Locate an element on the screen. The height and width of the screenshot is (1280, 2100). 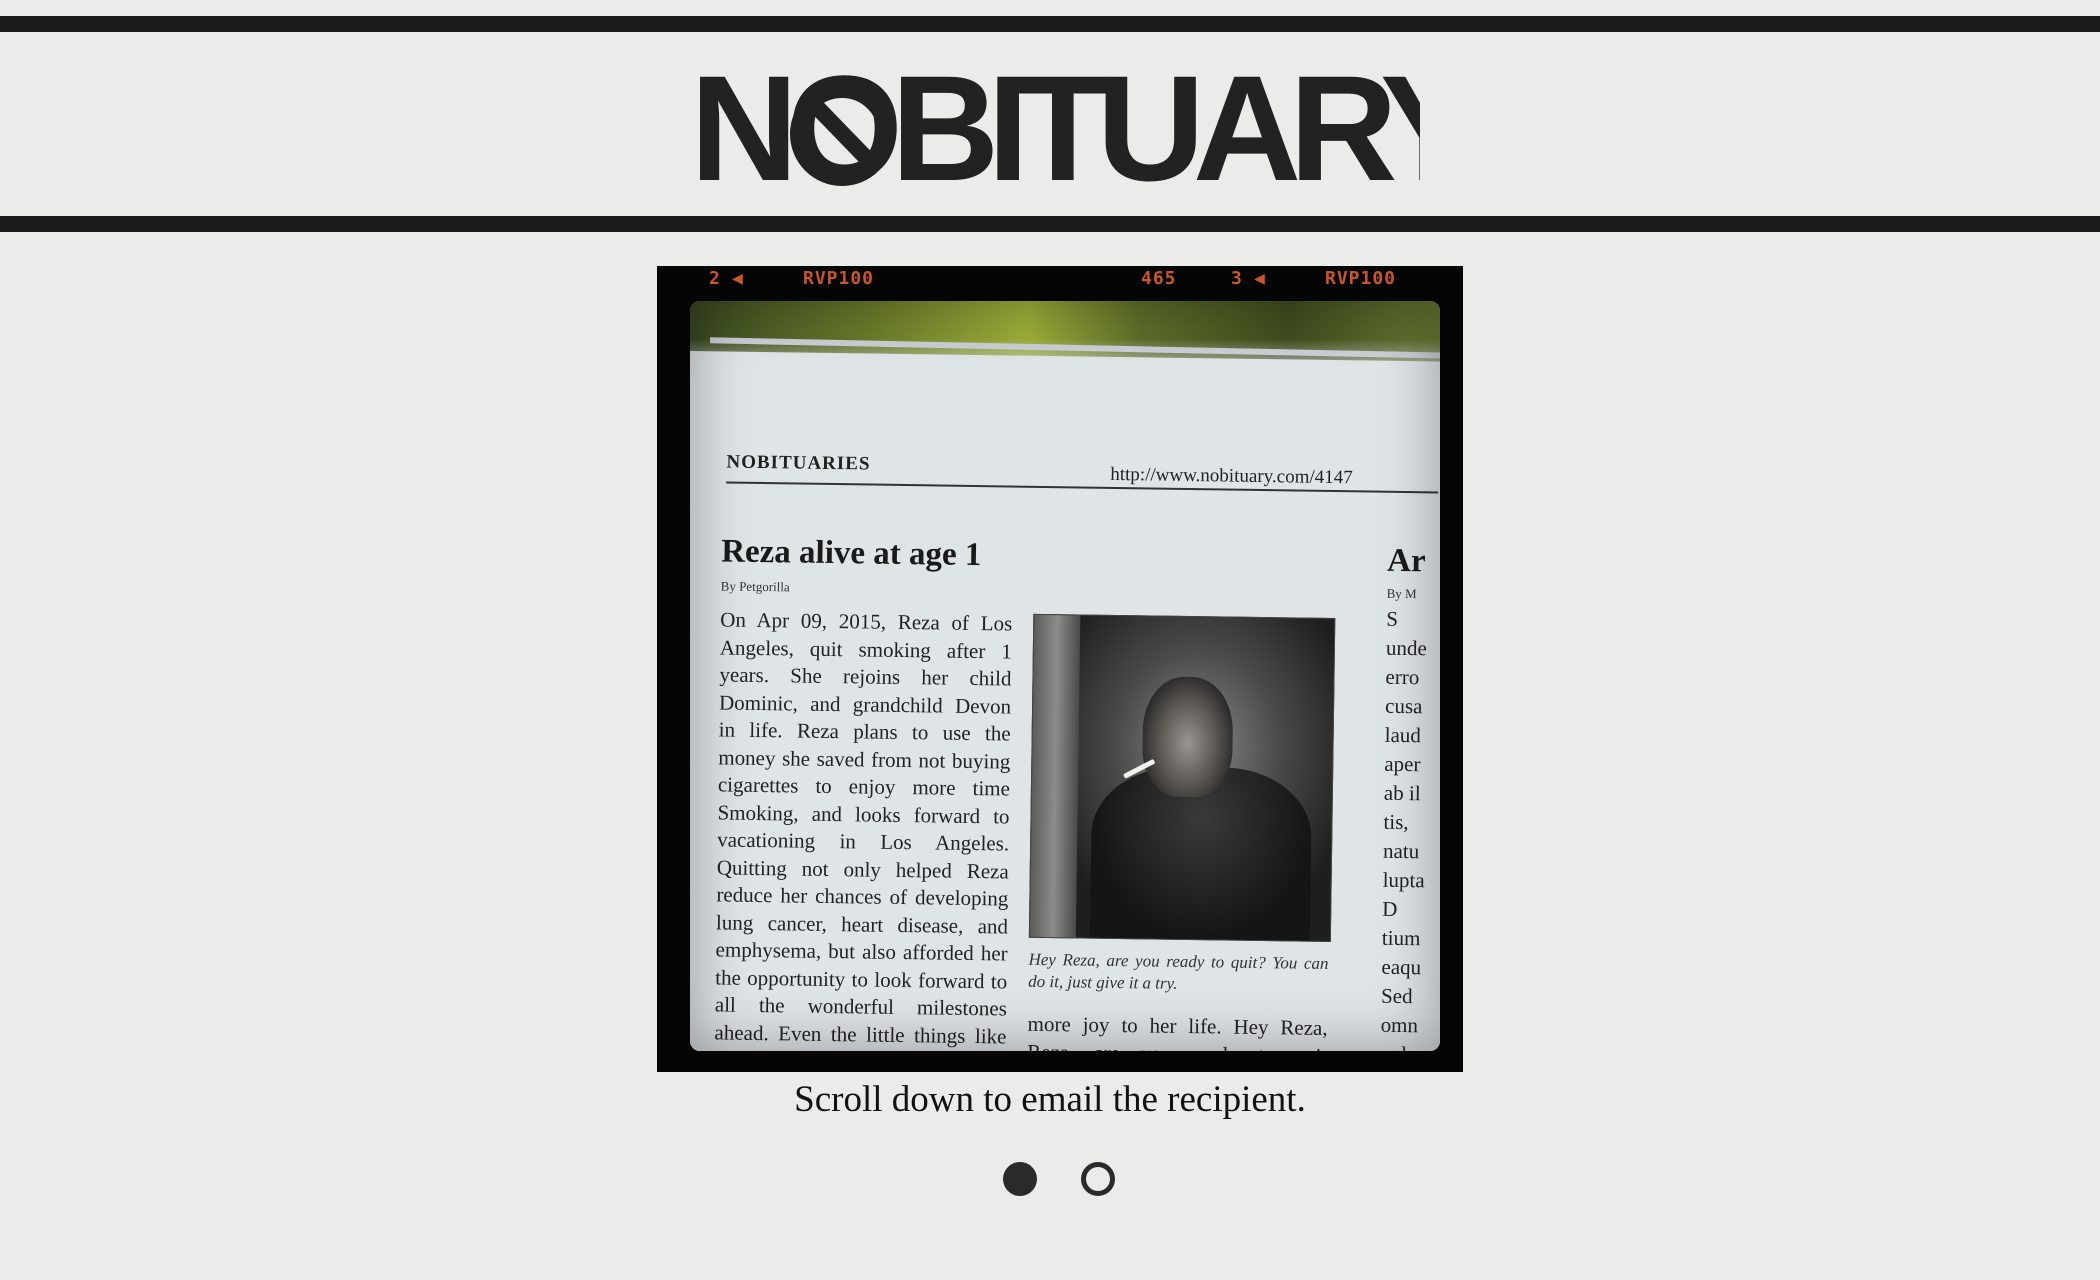
adjacent-body-line: unde is located at coordinates (1406, 648).